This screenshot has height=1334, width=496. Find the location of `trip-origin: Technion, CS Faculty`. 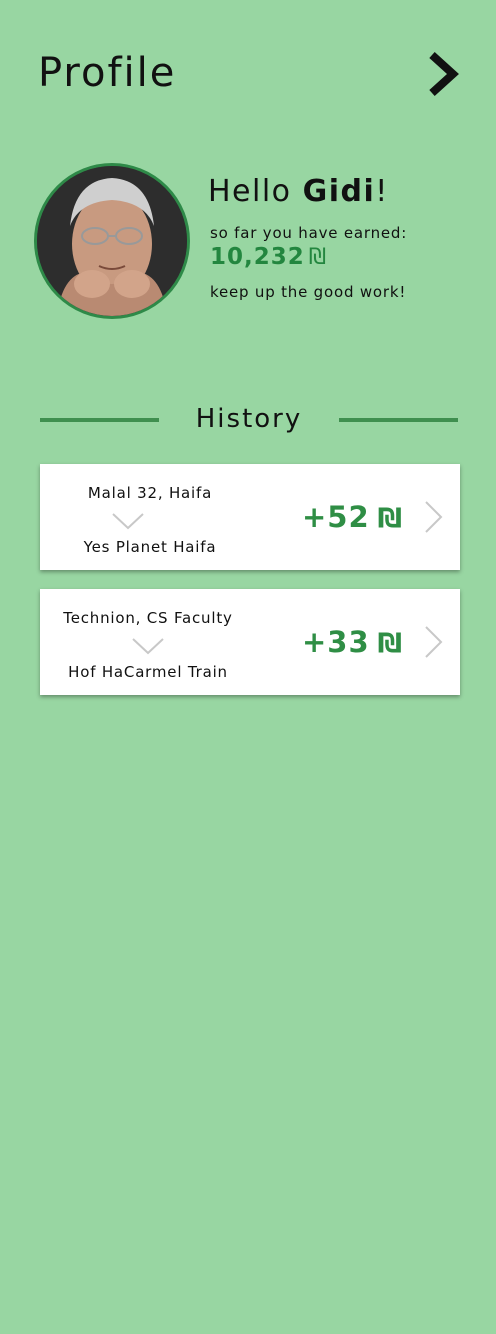

trip-origin: Technion, CS Faculty is located at coordinates (148, 618).